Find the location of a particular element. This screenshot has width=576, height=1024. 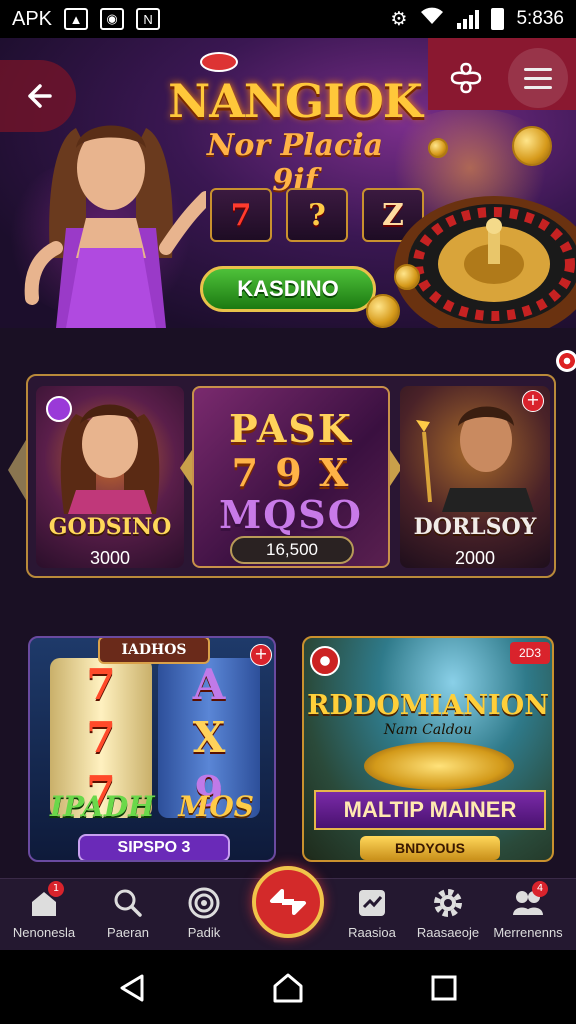

slot-line: MQSO is located at coordinates (291, 514).